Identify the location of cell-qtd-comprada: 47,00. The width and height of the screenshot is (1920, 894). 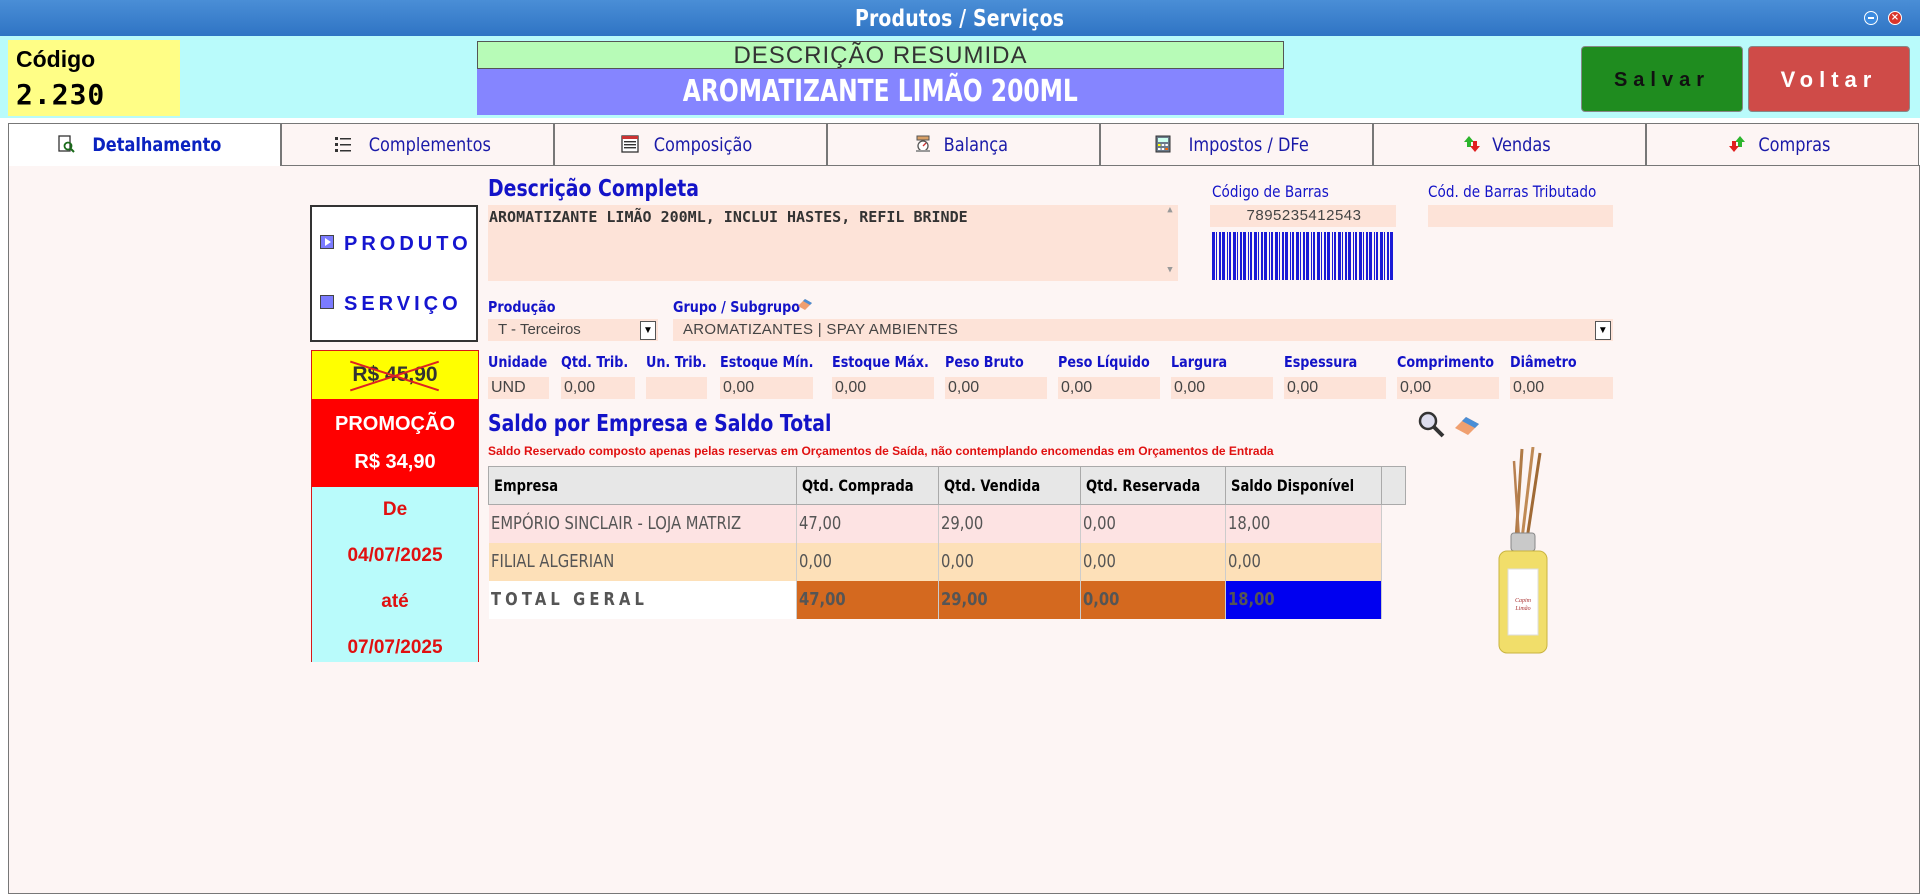
(867, 523).